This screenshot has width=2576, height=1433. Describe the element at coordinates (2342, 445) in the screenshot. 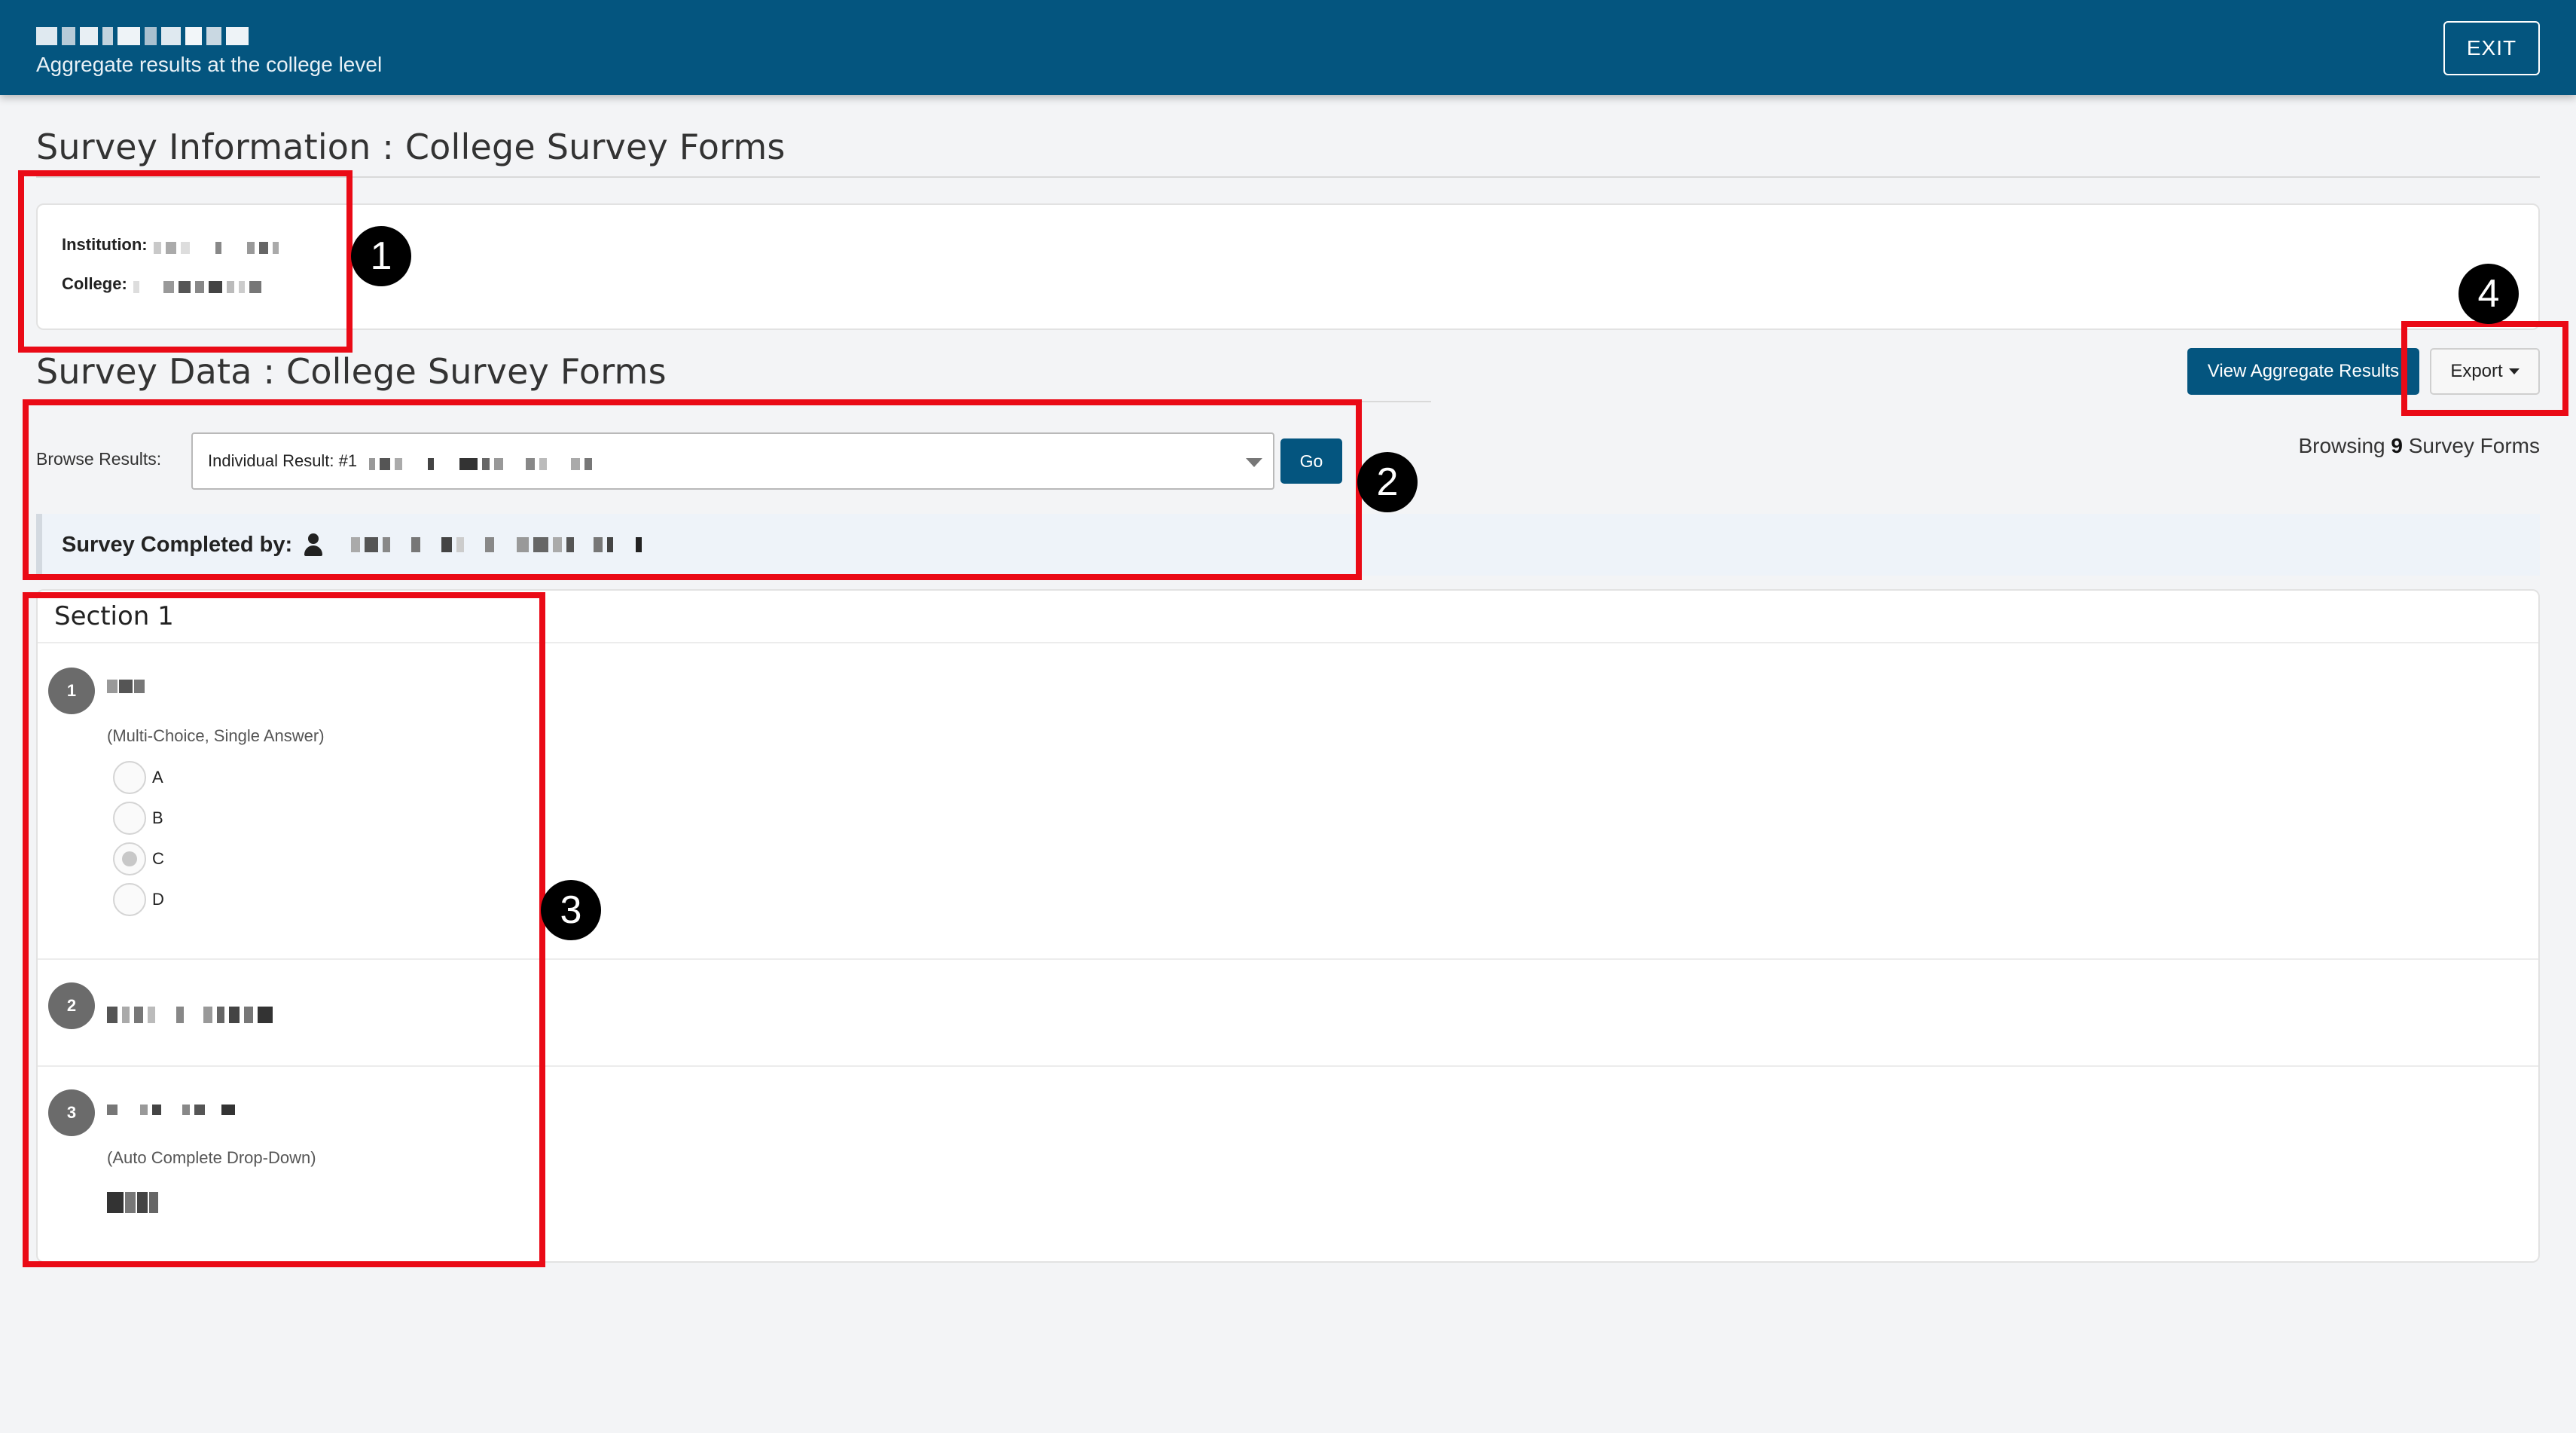

I see `browsing-prefix: Browsing` at that location.